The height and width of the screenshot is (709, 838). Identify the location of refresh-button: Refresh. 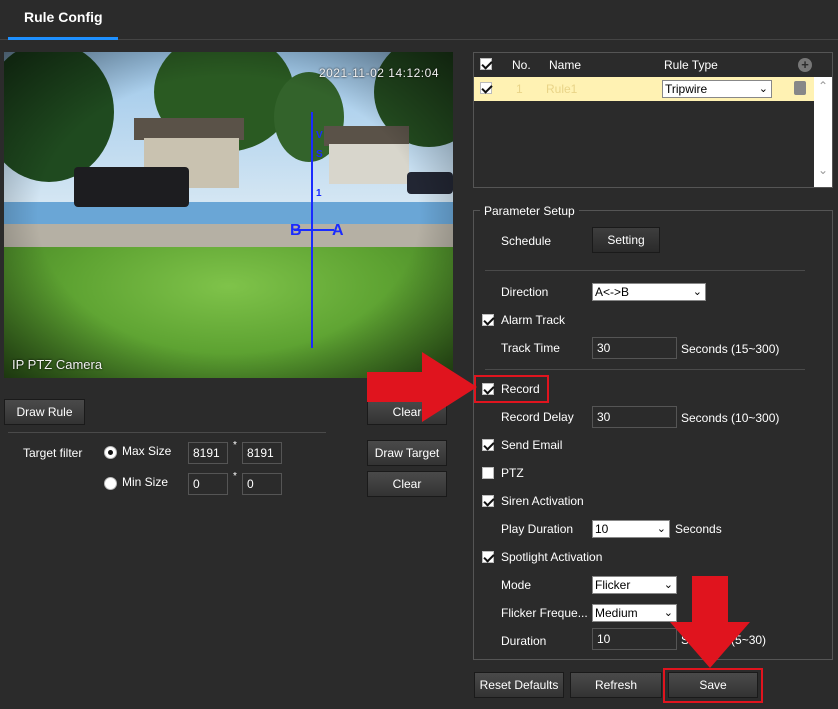
(616, 685).